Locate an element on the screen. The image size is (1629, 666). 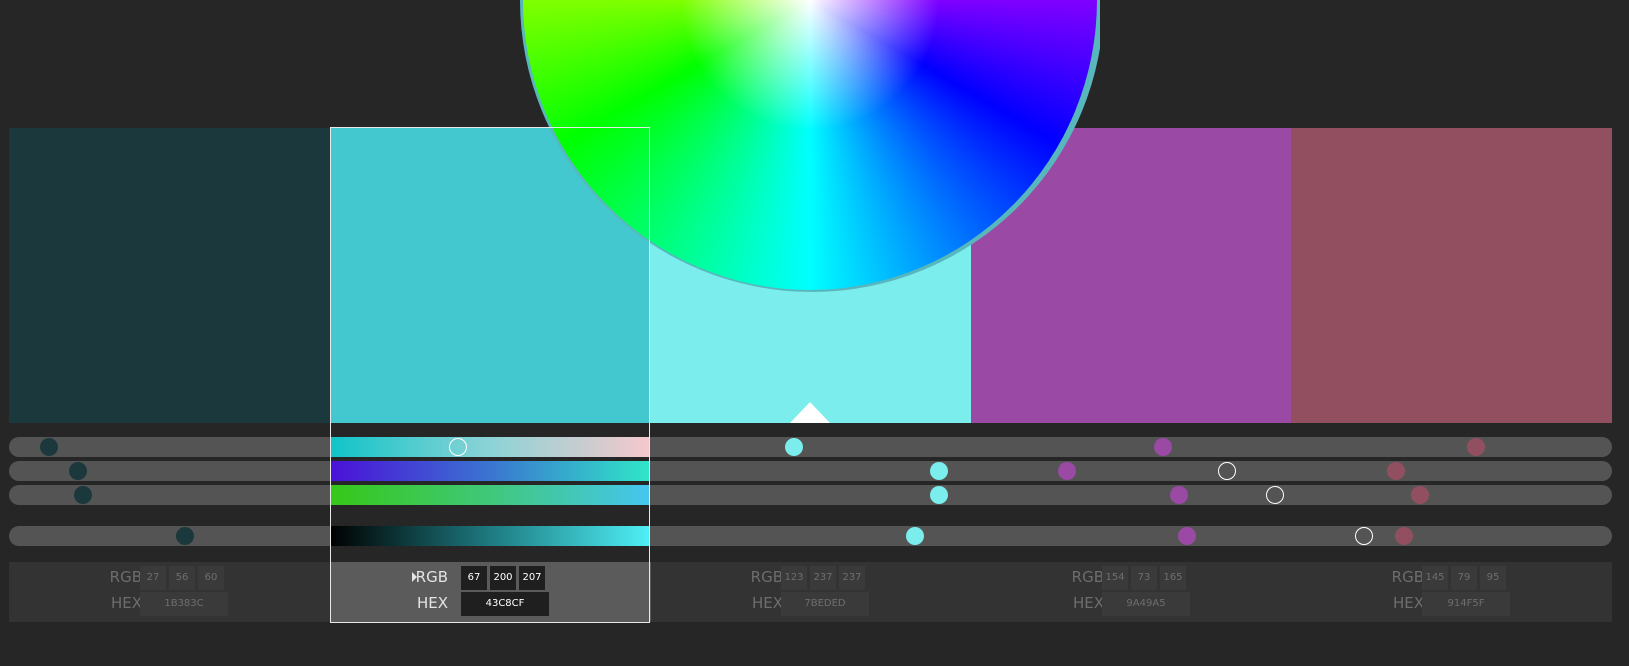
b-value: 207 is located at coordinates (532, 578).